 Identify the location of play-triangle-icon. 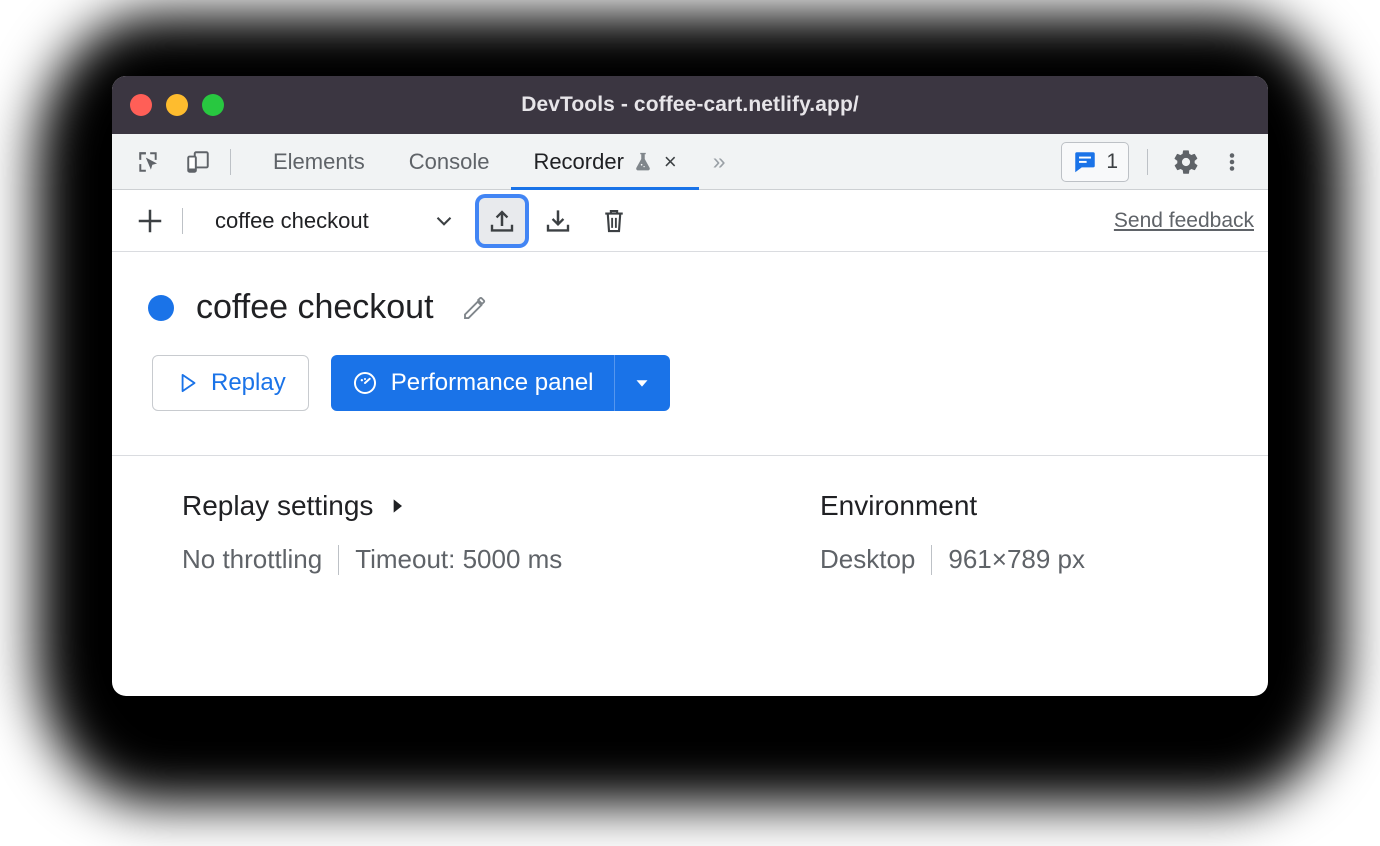
(188, 383).